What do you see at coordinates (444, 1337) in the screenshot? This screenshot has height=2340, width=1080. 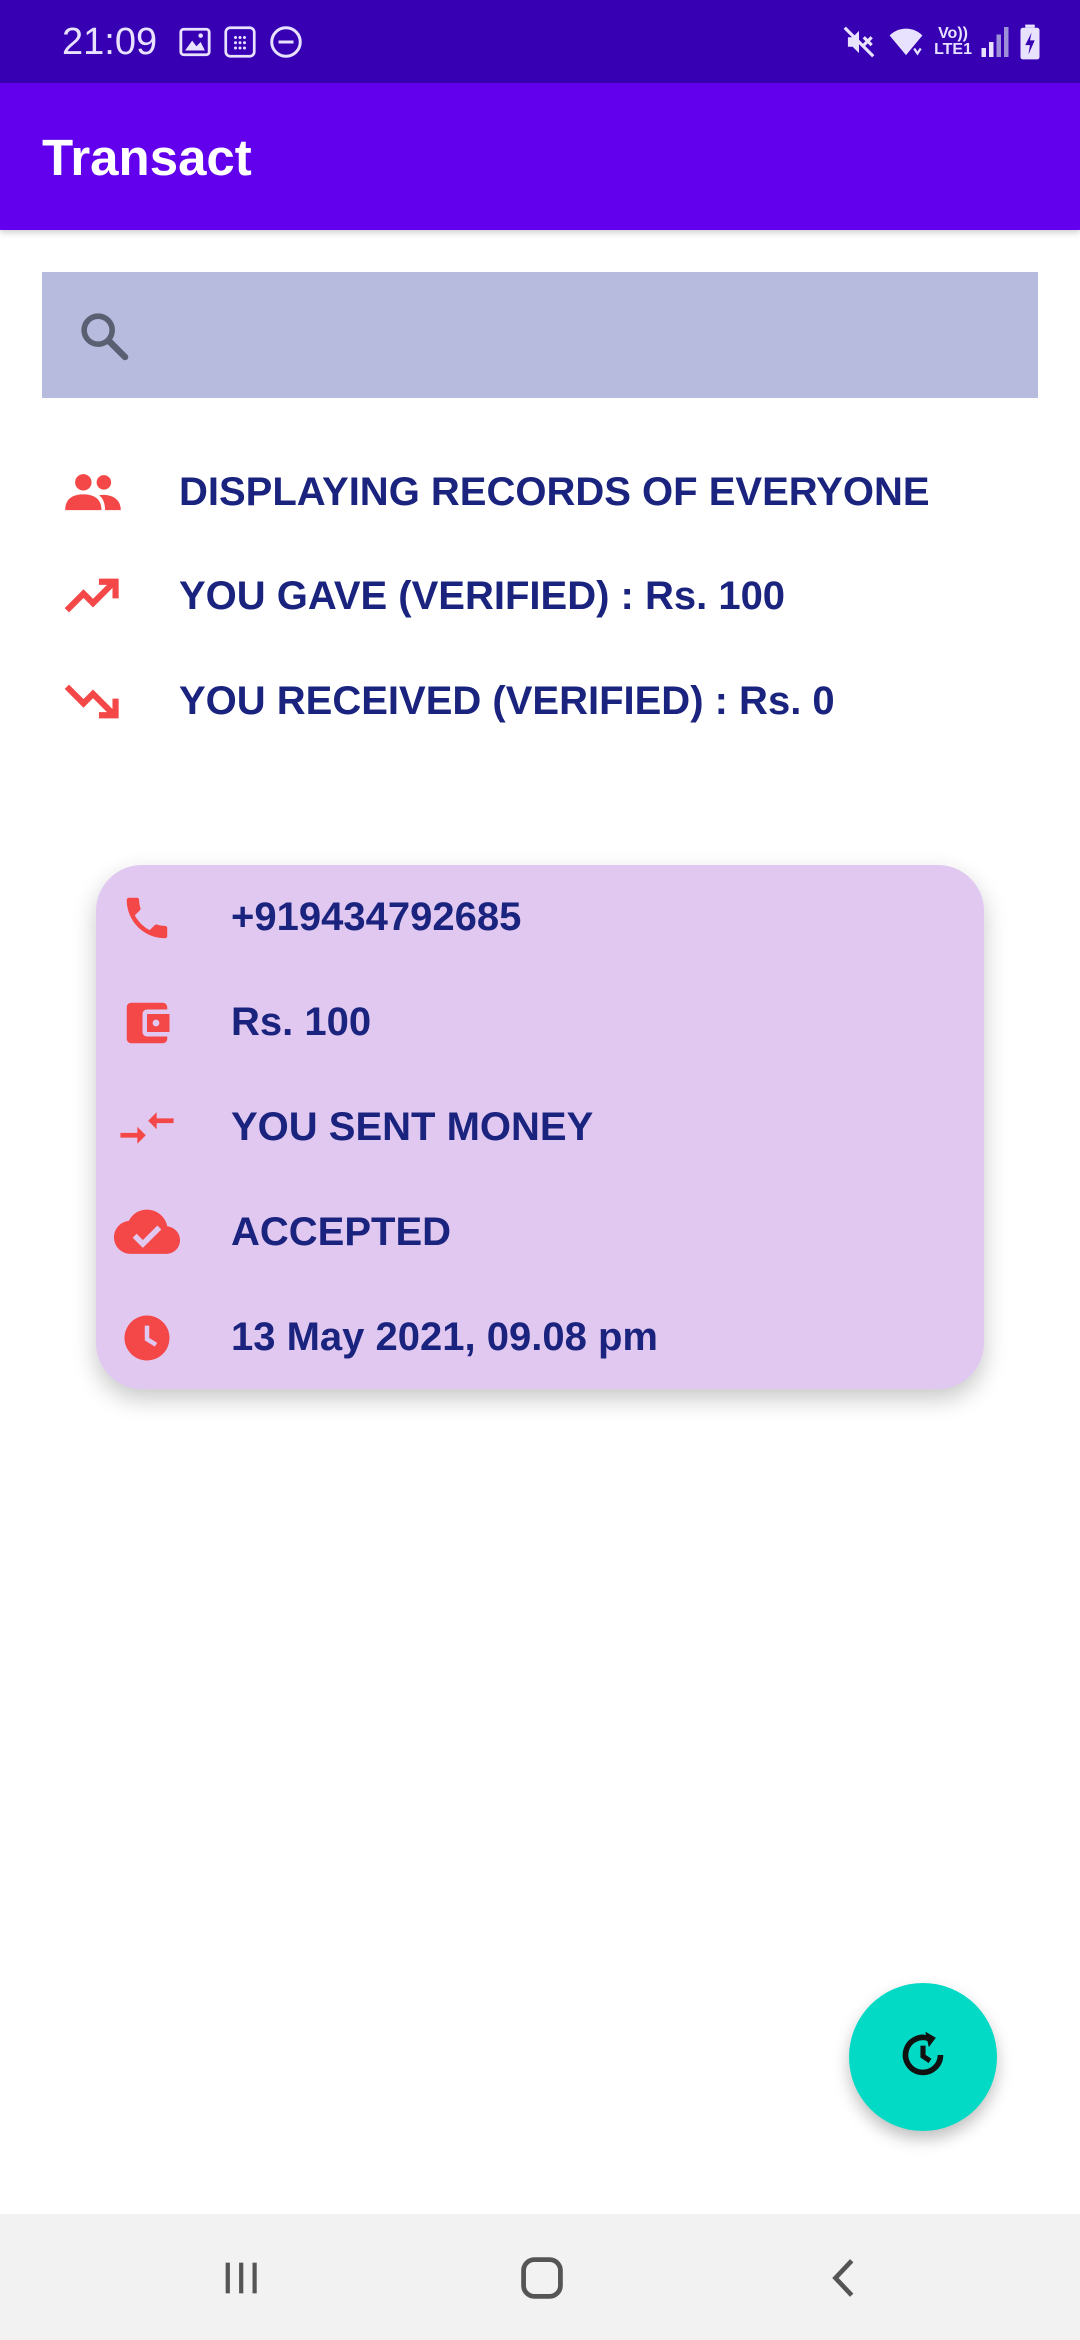 I see `transaction-datetime: 13 May 2021, 09.08 pm` at bounding box center [444, 1337].